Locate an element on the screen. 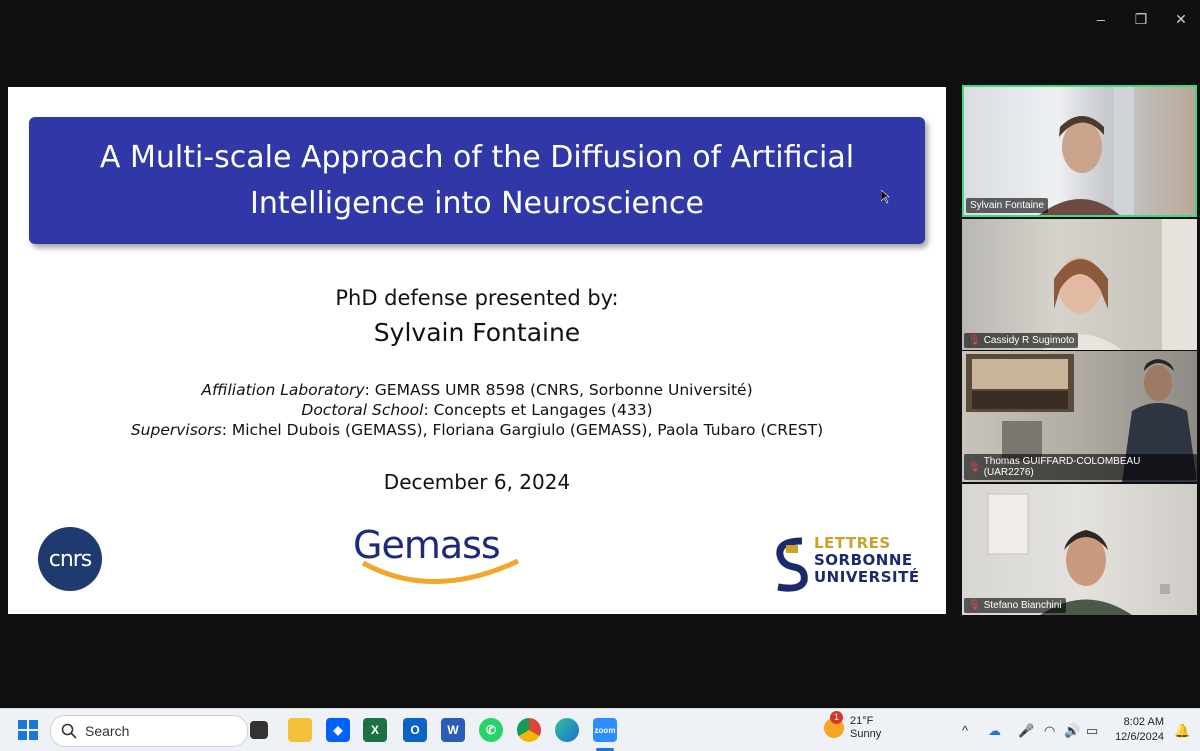 The width and height of the screenshot is (1200, 751). taskbar-search: Search is located at coordinates (149, 731).